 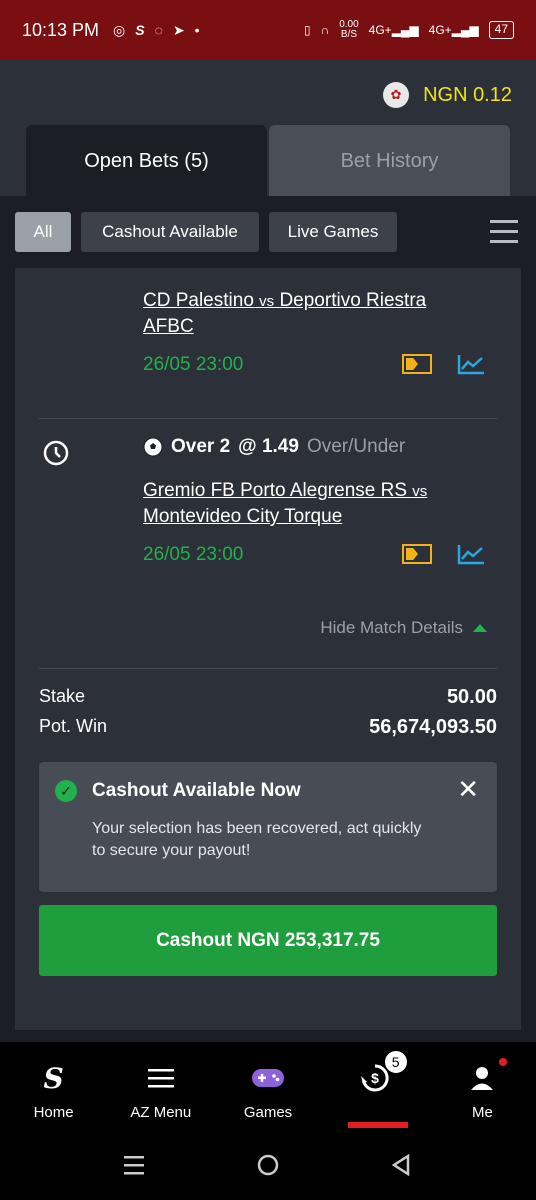 I want to click on net-speed-unit: B/S, so click(x=348, y=34).